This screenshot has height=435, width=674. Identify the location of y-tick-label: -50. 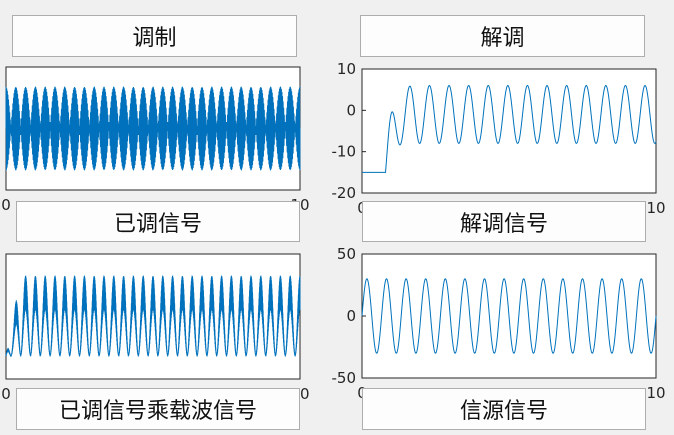
(344, 378).